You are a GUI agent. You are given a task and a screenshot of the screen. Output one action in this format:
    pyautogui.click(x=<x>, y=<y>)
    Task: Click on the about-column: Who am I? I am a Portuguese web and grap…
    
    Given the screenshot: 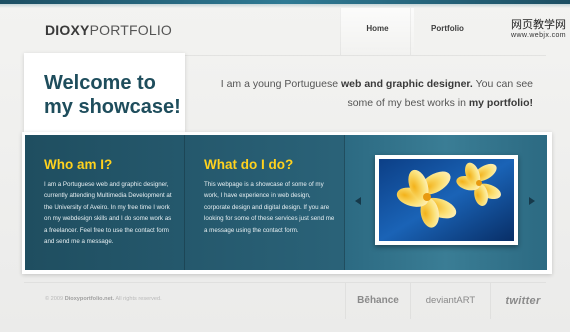 What is the action you would take?
    pyautogui.click(x=105, y=202)
    